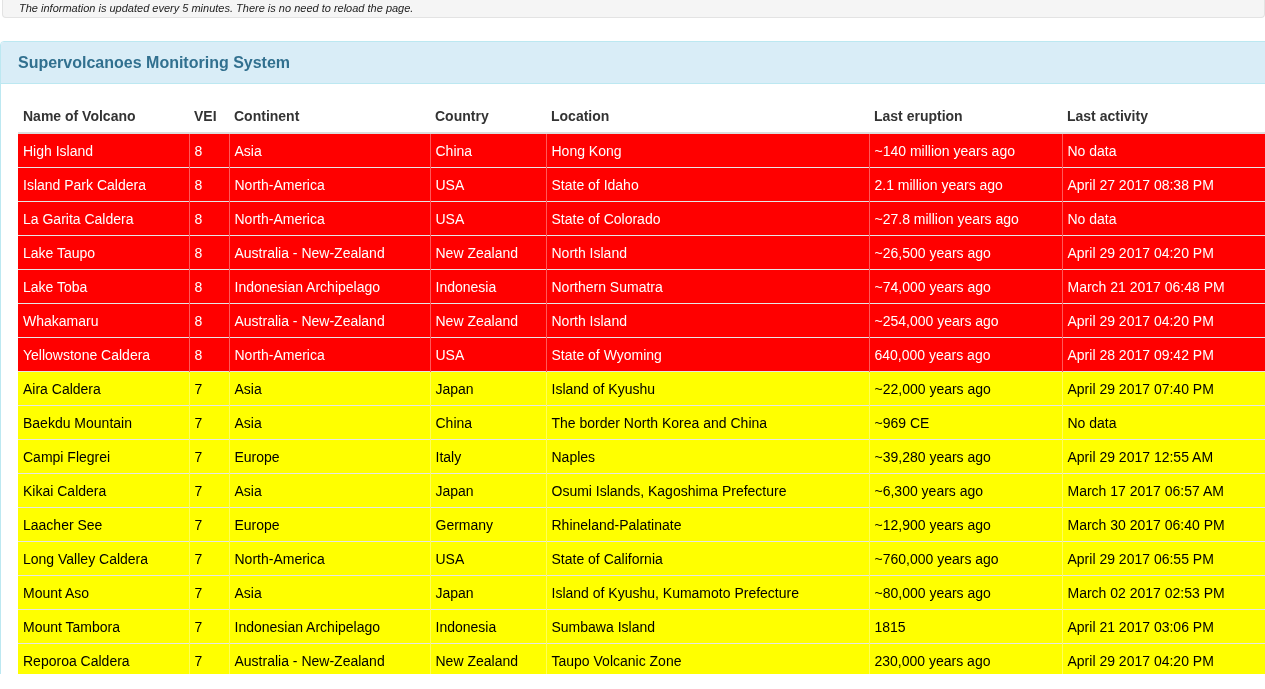 This screenshot has height=689, width=1265. Describe the element at coordinates (103, 286) in the screenshot. I see `table-cell: Lake Toba` at that location.